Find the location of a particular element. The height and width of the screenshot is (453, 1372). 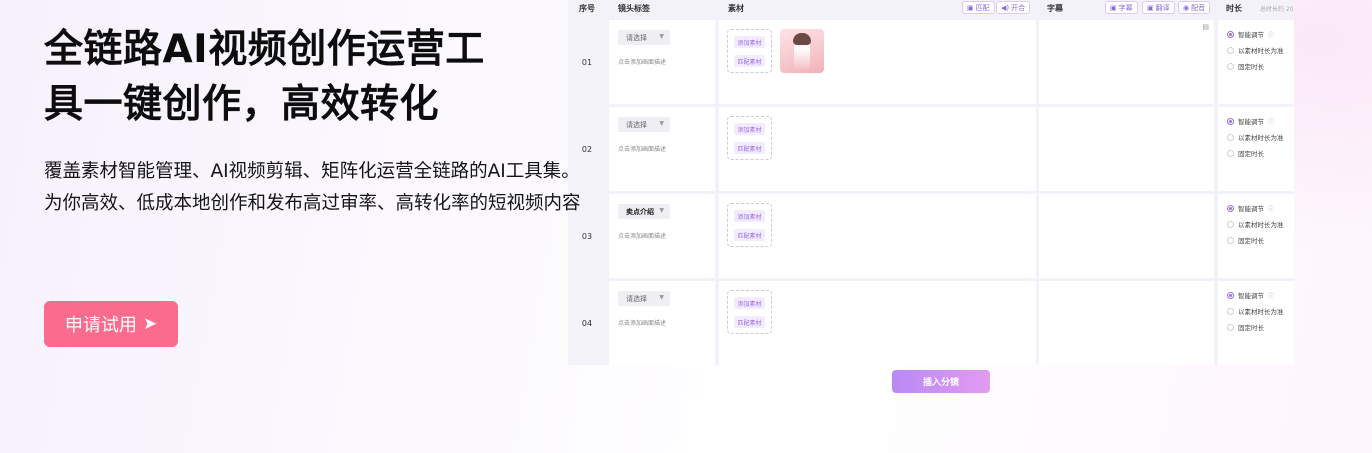

total-duration-note: 总时长约 20 is located at coordinates (1277, 9).